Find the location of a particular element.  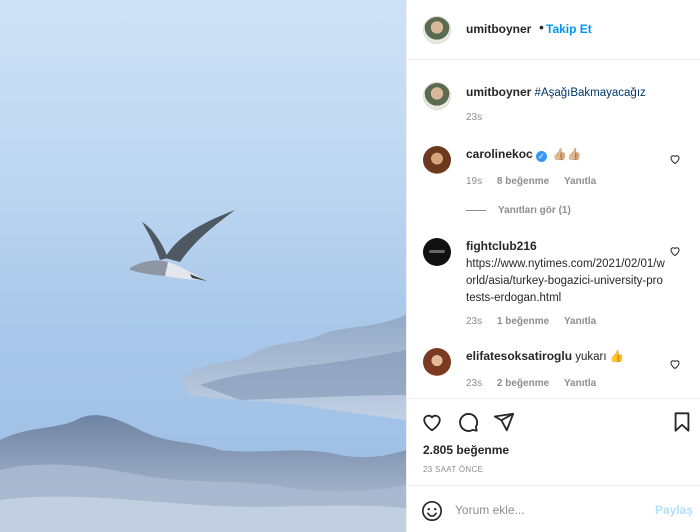

comment-likes: 2 beğenme is located at coordinates (523, 383).